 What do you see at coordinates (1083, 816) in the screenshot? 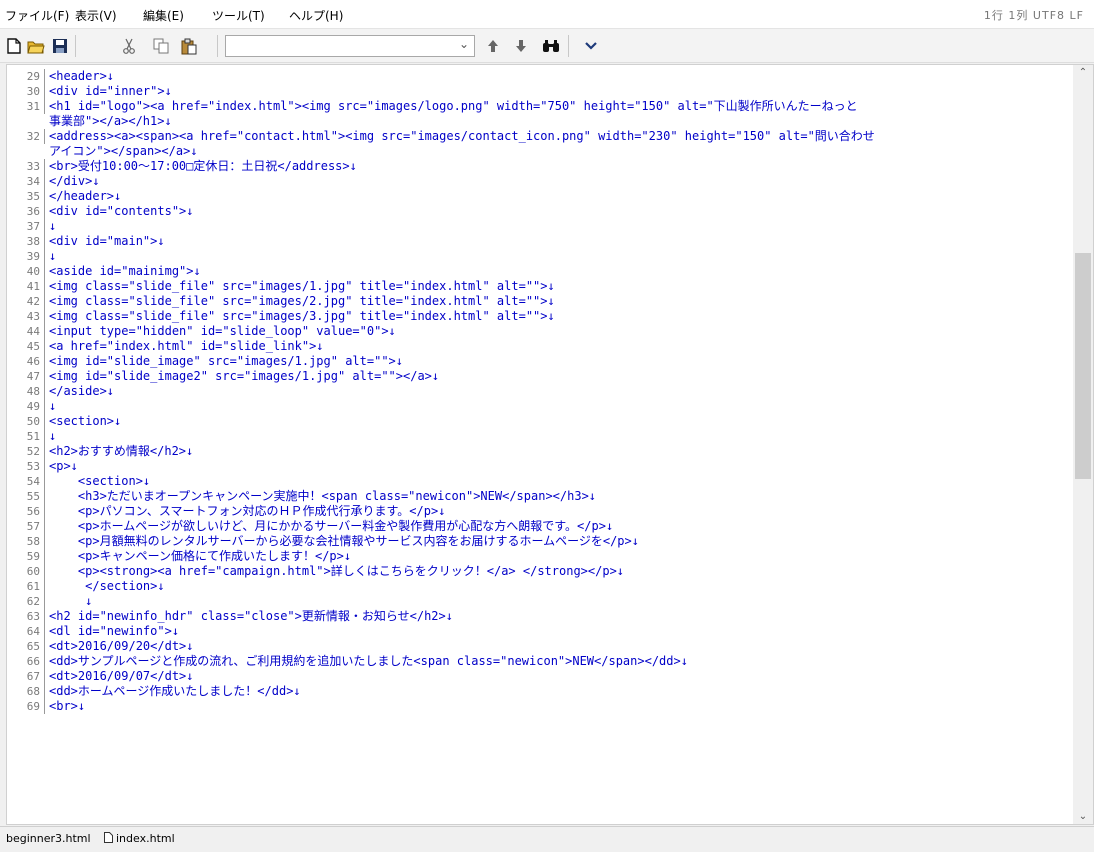
I see `scroll-down-icon: ⌄` at bounding box center [1083, 816].